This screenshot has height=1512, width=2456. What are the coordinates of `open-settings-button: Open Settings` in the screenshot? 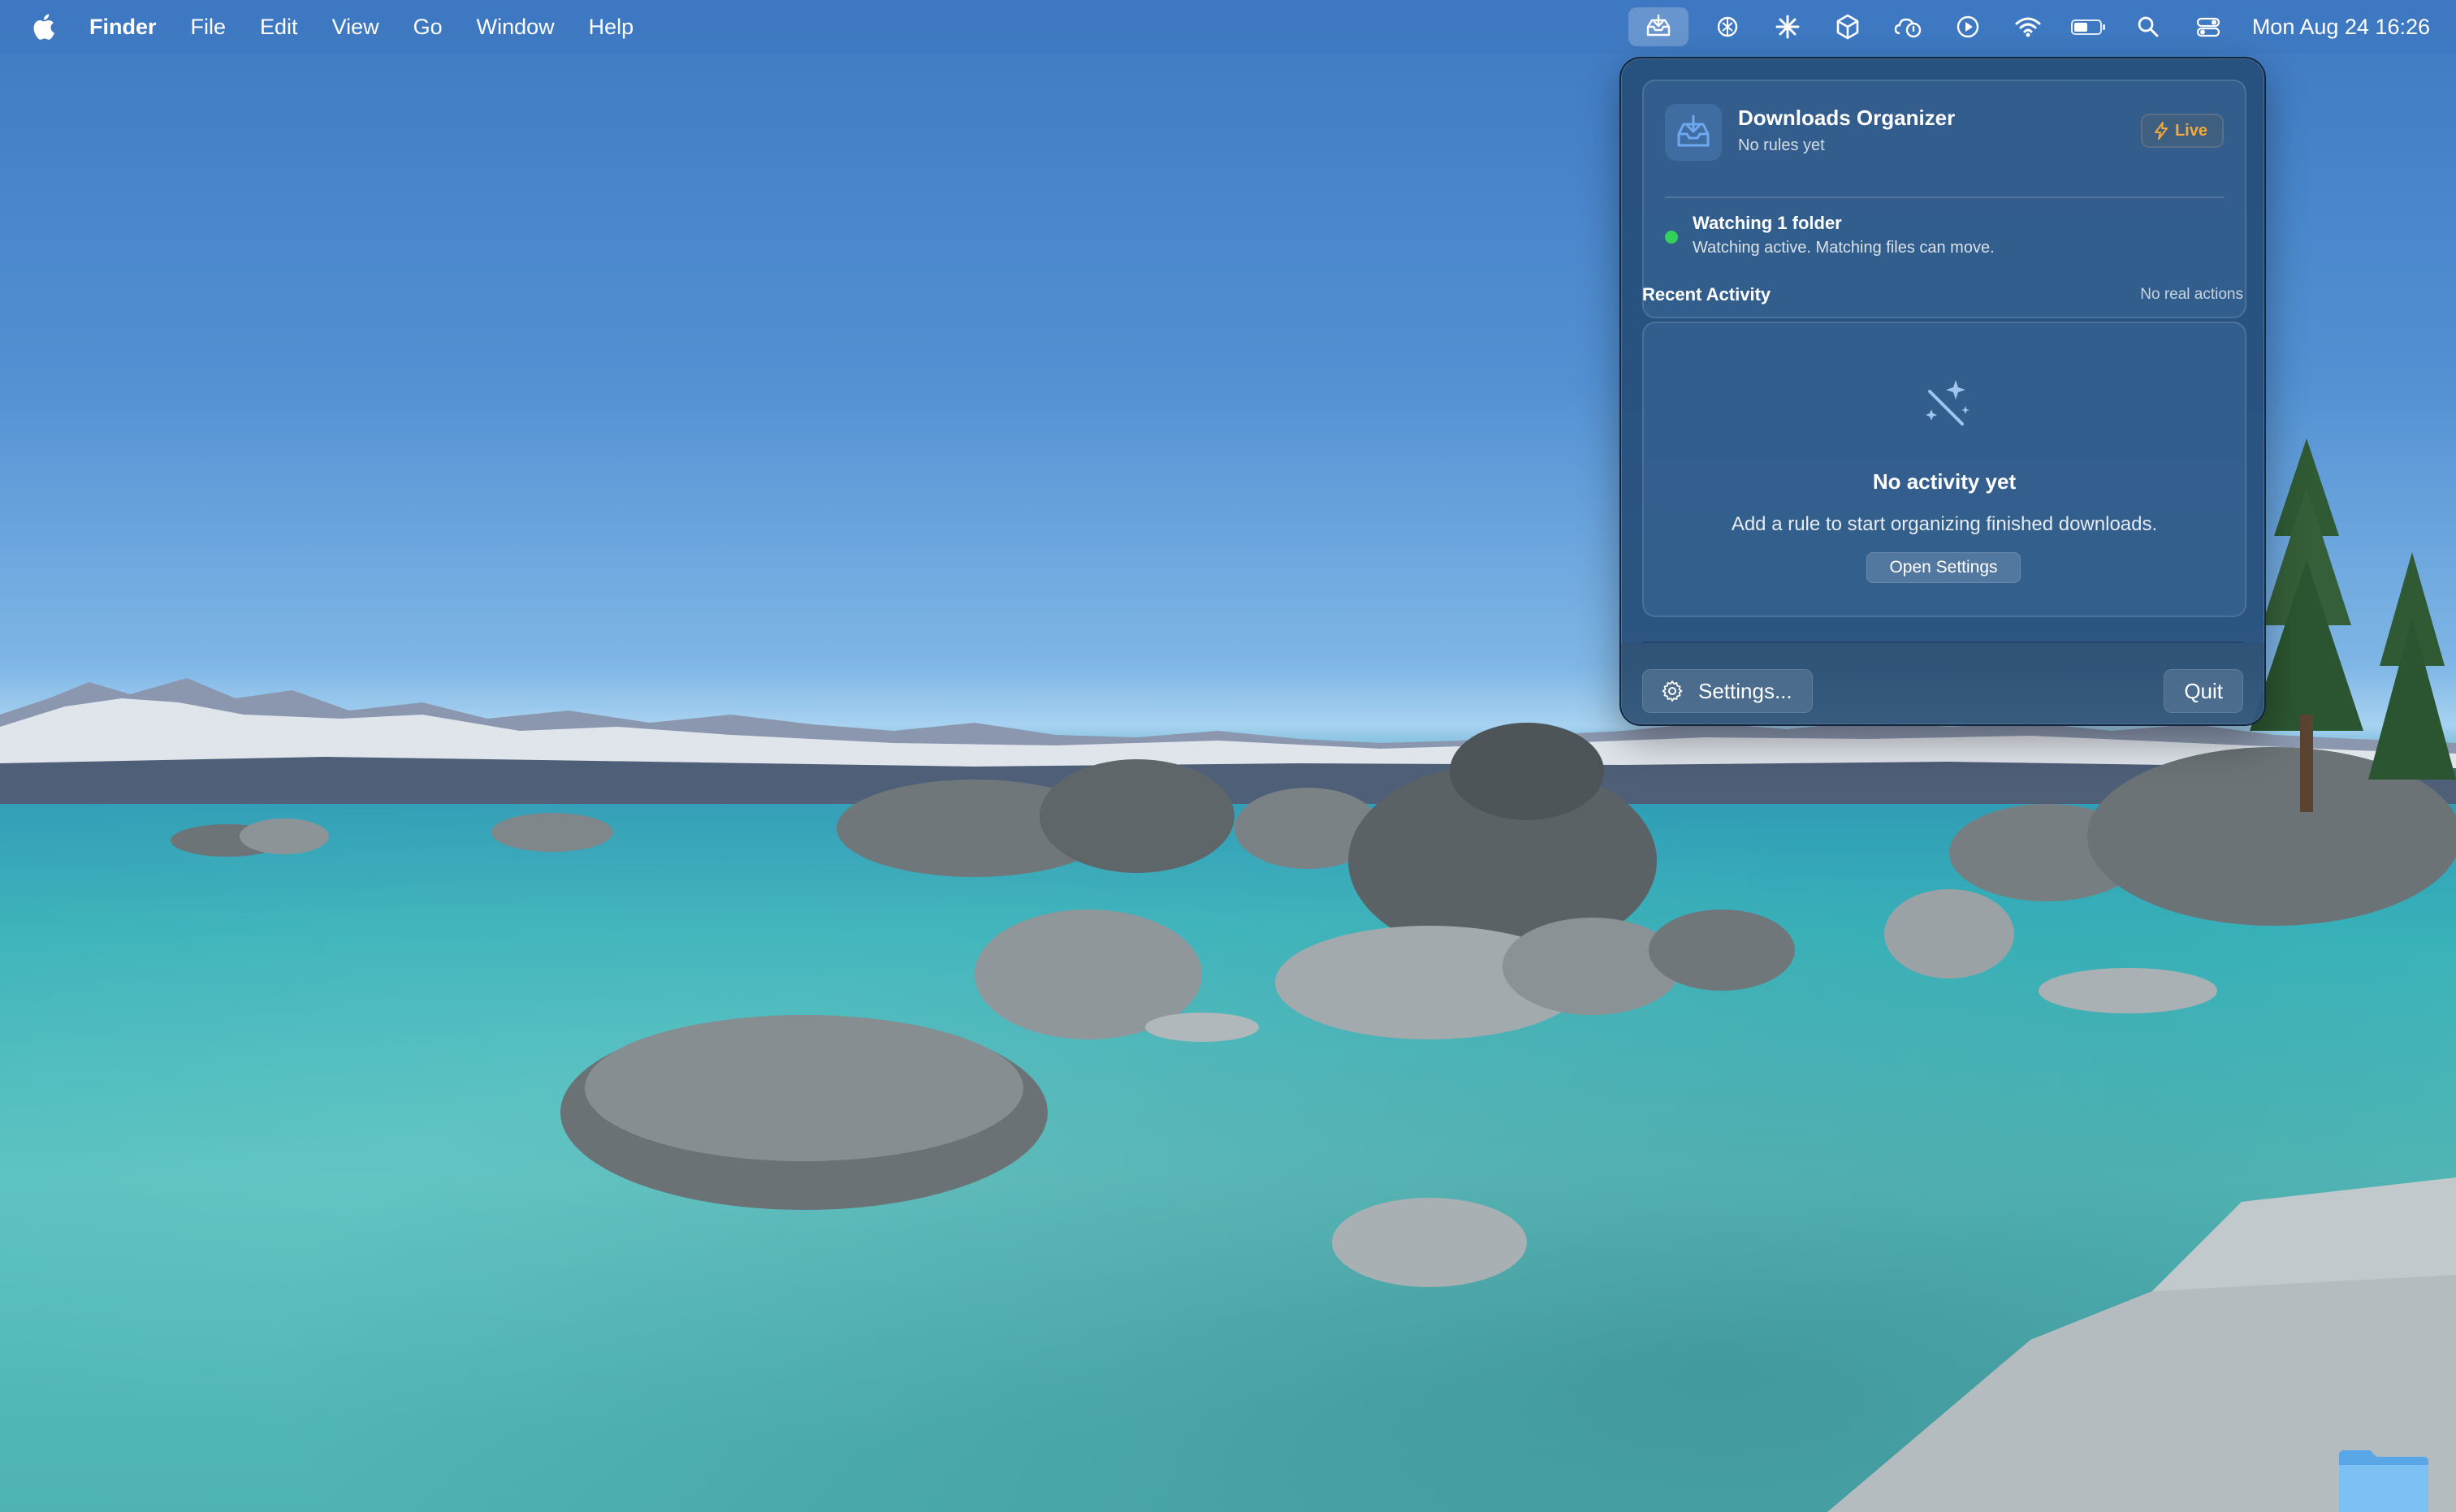 It's located at (1943, 567).